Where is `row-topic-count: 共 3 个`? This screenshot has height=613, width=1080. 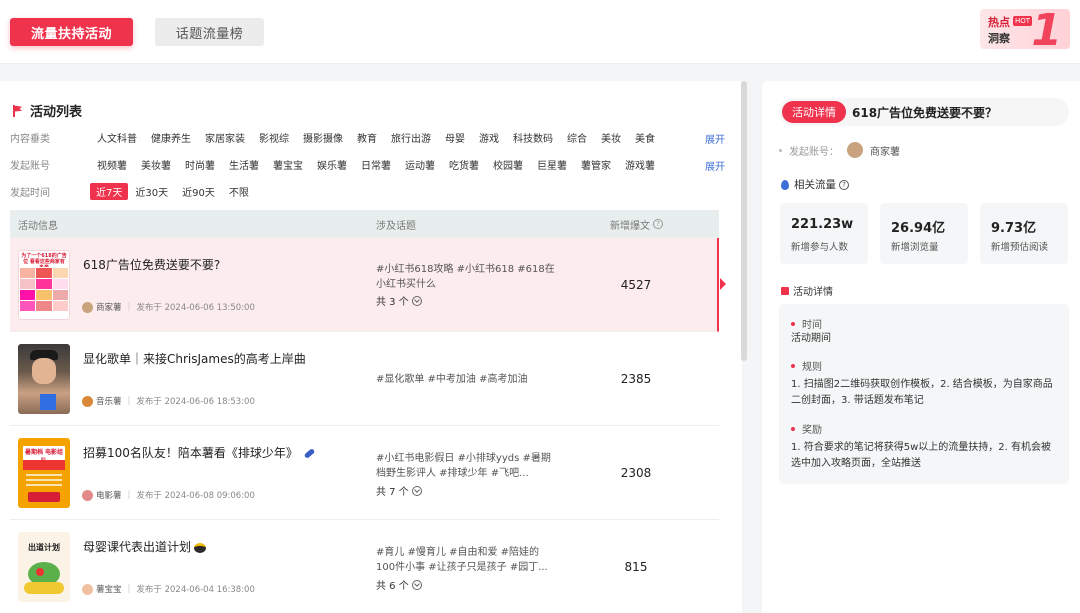
row-topic-count: 共 3 个 is located at coordinates (399, 300).